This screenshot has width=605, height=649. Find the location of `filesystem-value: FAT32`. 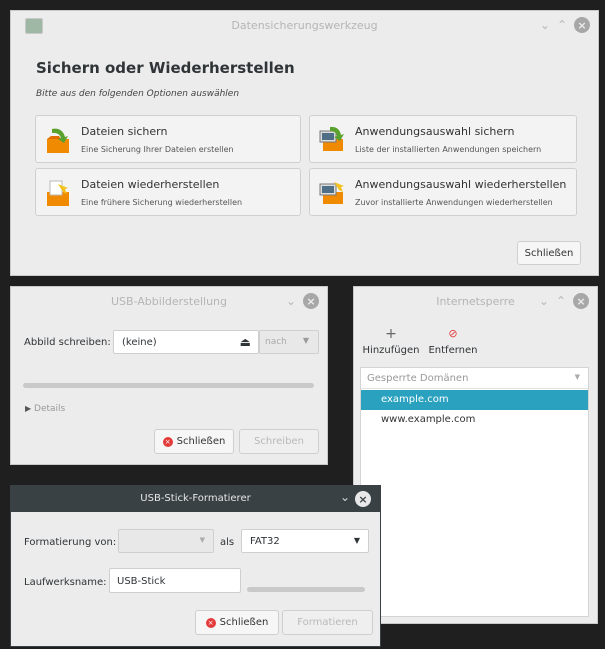

filesystem-value: FAT32 is located at coordinates (265, 541).